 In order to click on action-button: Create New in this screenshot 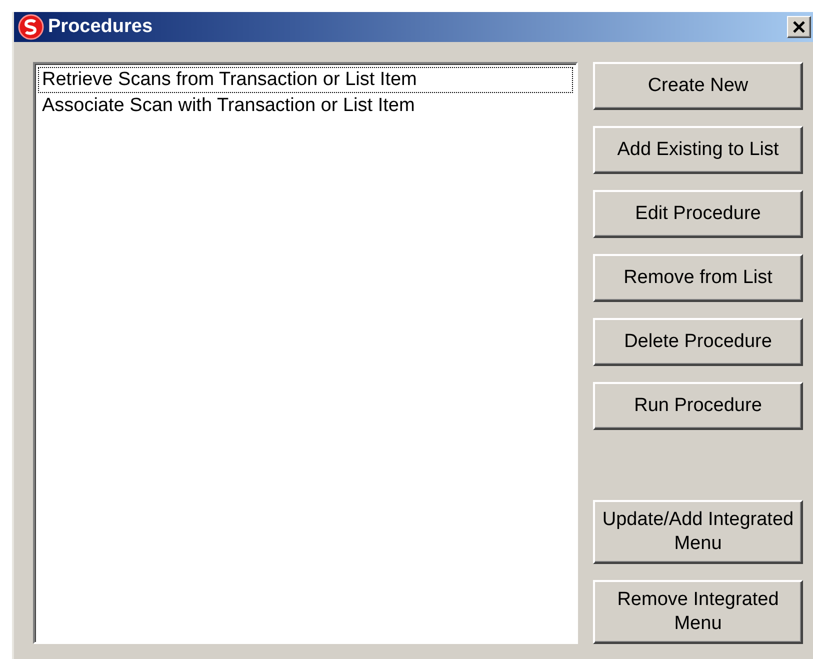, I will do `click(698, 86)`.